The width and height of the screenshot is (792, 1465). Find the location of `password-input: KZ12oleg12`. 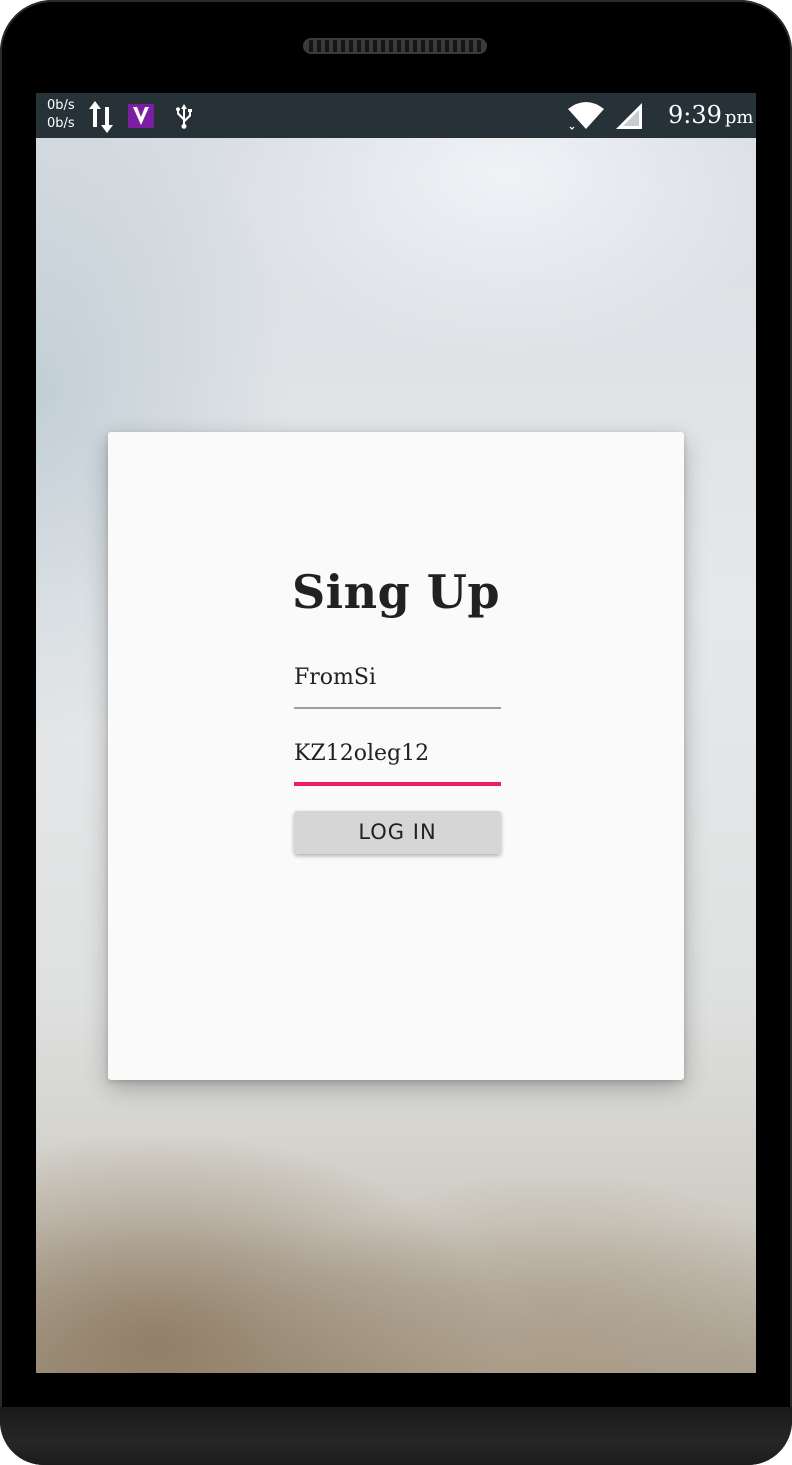

password-input: KZ12oleg12 is located at coordinates (361, 754).